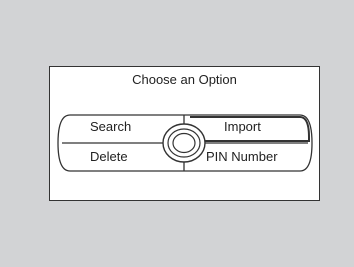 The height and width of the screenshot is (267, 354). What do you see at coordinates (242, 156) in the screenshot?
I see `pin-number-option-label: PIN Number` at bounding box center [242, 156].